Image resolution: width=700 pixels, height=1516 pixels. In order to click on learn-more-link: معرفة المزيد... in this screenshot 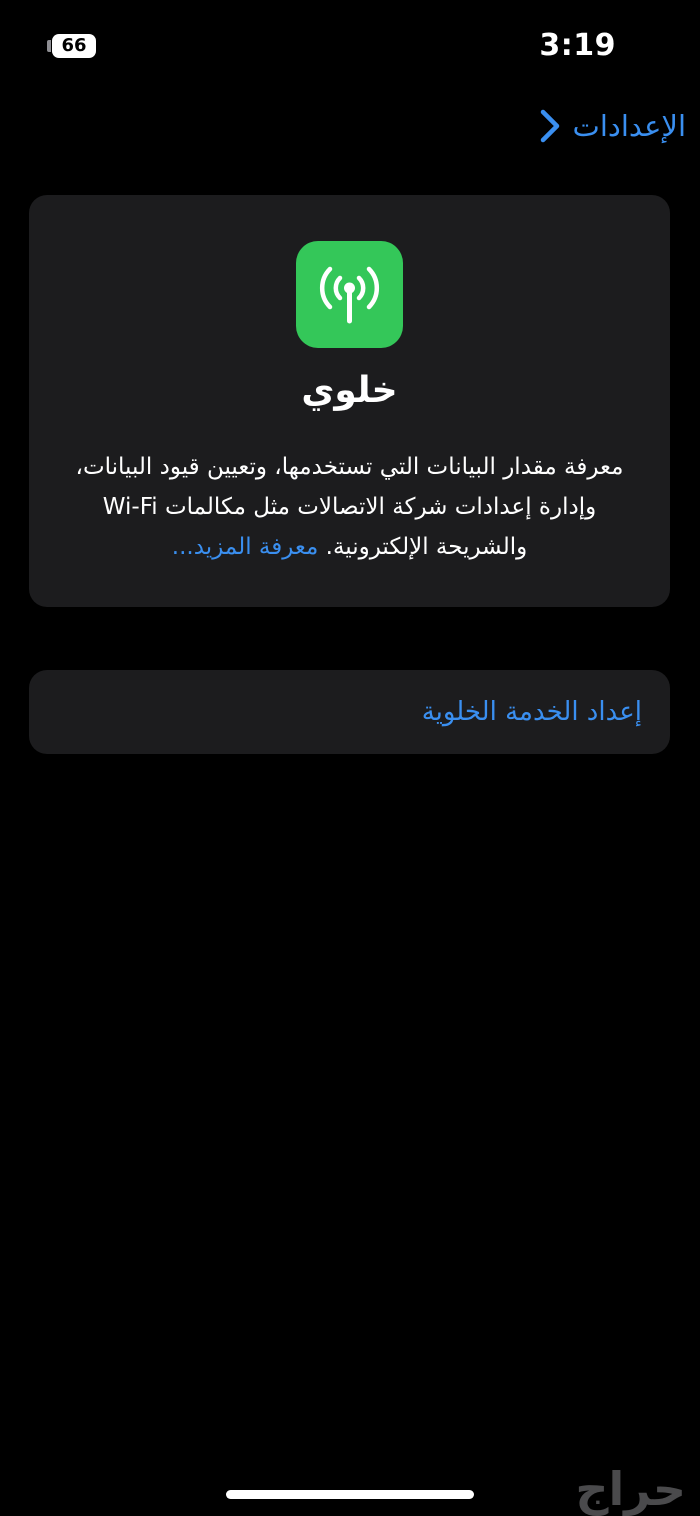, I will do `click(245, 547)`.